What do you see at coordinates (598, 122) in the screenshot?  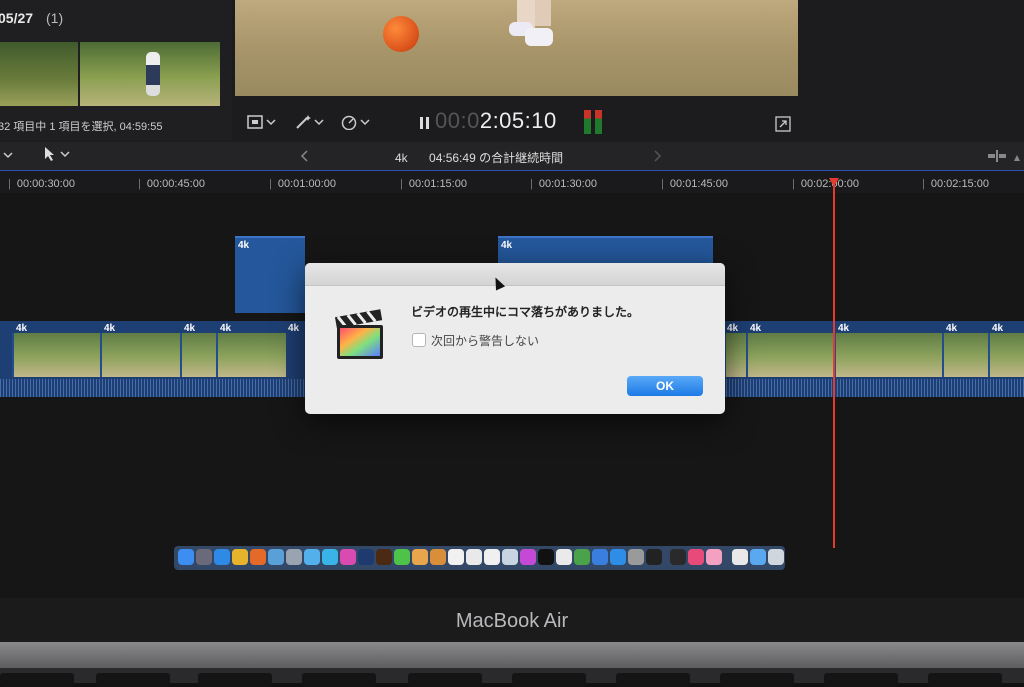 I see `audio-meter-right` at bounding box center [598, 122].